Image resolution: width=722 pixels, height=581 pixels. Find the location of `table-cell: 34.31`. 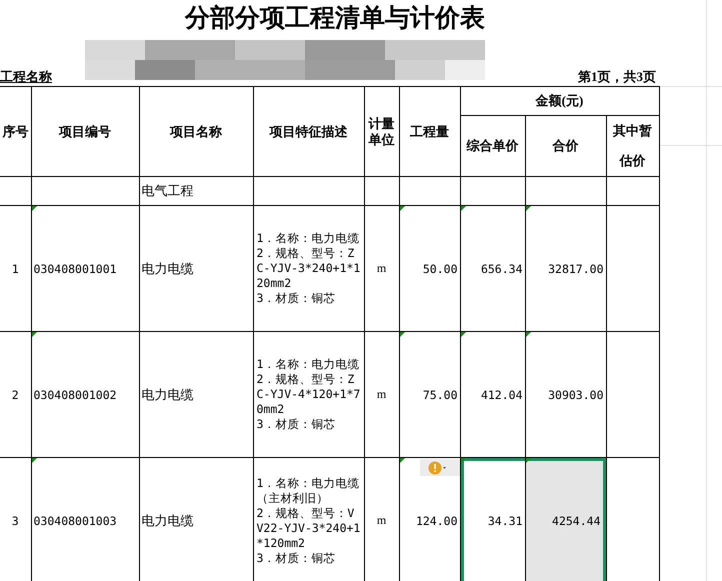

table-cell: 34.31 is located at coordinates (505, 521).